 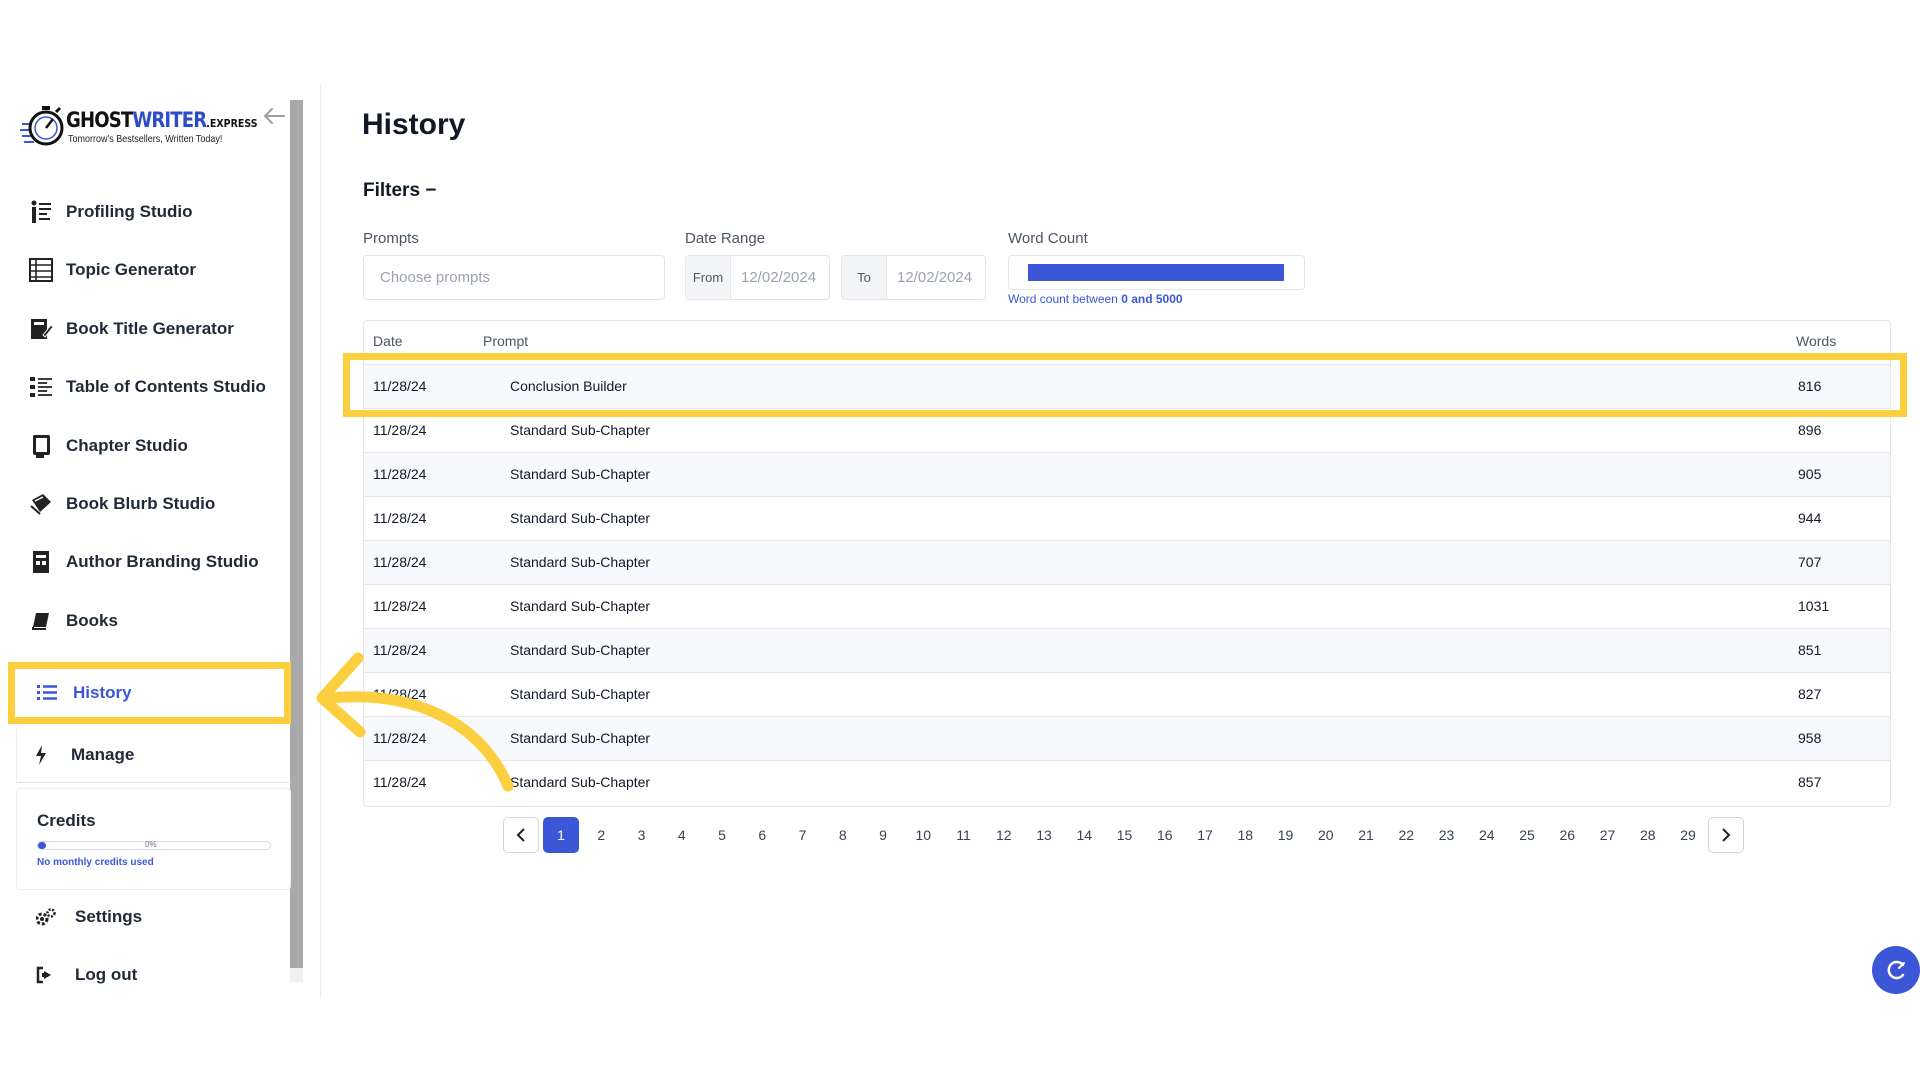 What do you see at coordinates (1608, 835) in the screenshot?
I see `page-button-27: 27` at bounding box center [1608, 835].